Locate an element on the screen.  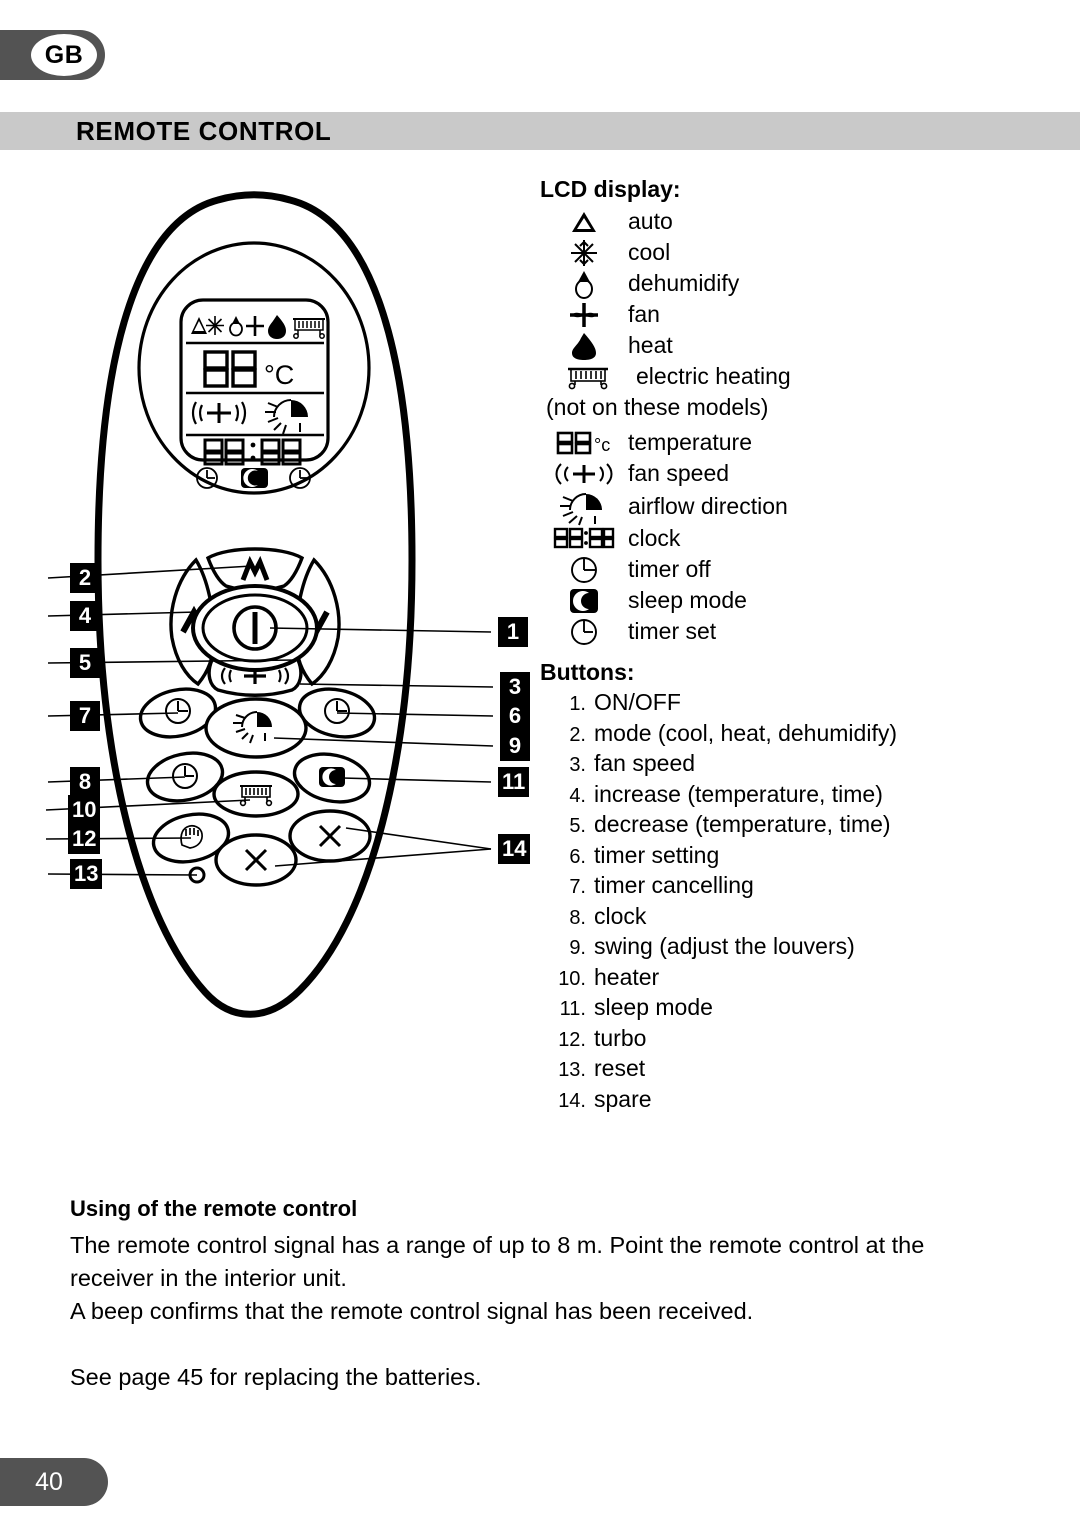
button-list-item: 14. spare is located at coordinates (775, 1101).